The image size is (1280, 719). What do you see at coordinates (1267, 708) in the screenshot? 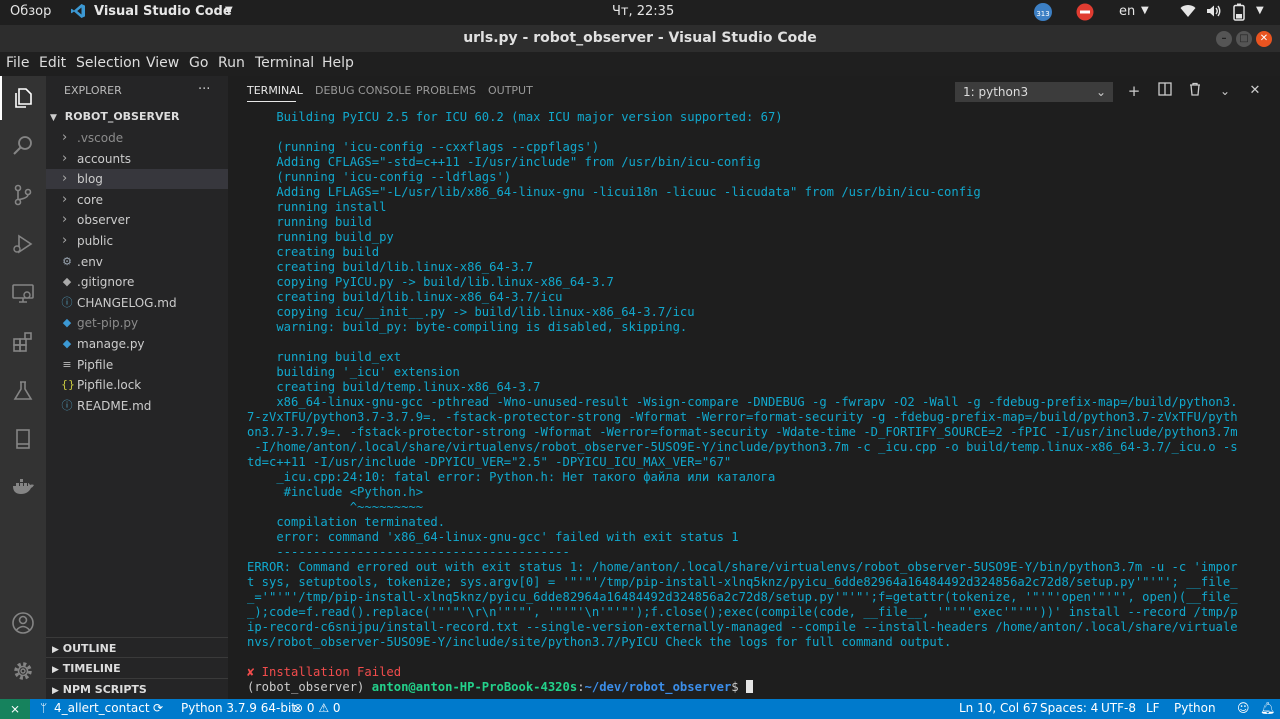
I see `notifications-bell-icon: 🔔︎` at bounding box center [1267, 708].